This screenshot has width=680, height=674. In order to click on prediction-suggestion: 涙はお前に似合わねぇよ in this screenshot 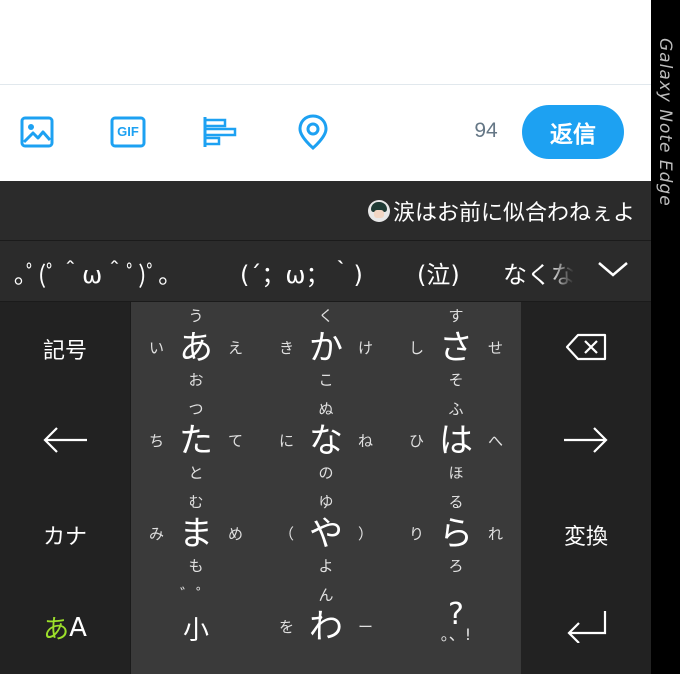, I will do `click(501, 211)`.